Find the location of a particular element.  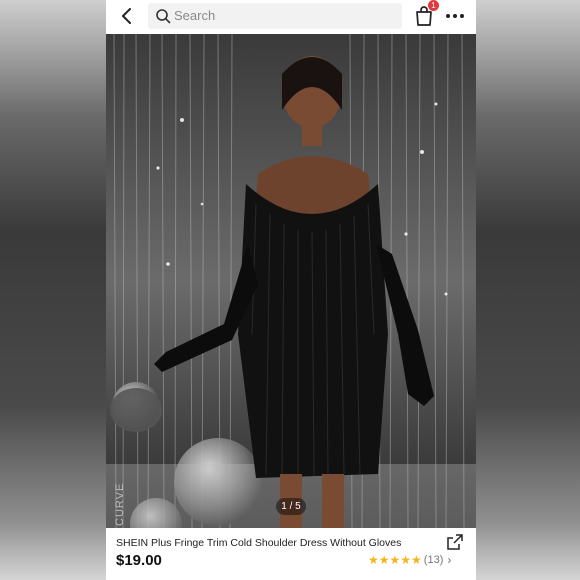

share-button is located at coordinates (455, 542).